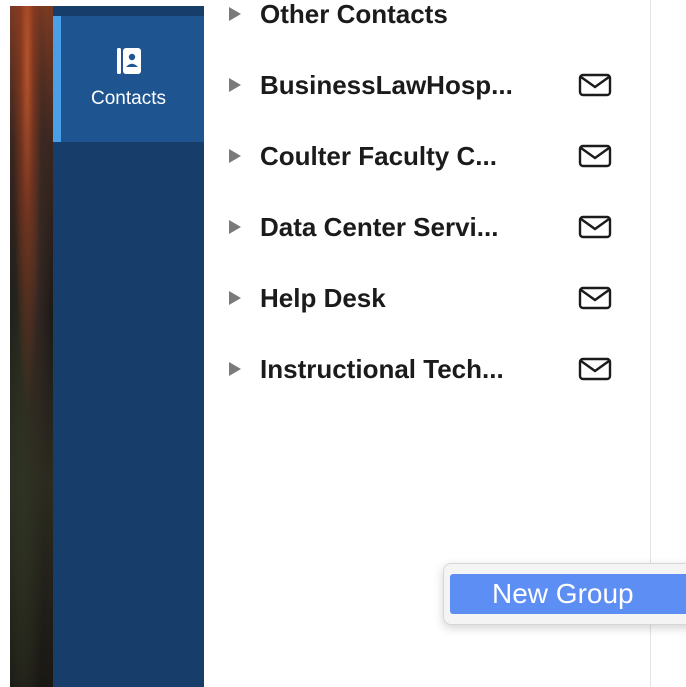 This screenshot has height=687, width=686. Describe the element at coordinates (427, 298) in the screenshot. I see `group-row-help-desk: Help Desk` at that location.